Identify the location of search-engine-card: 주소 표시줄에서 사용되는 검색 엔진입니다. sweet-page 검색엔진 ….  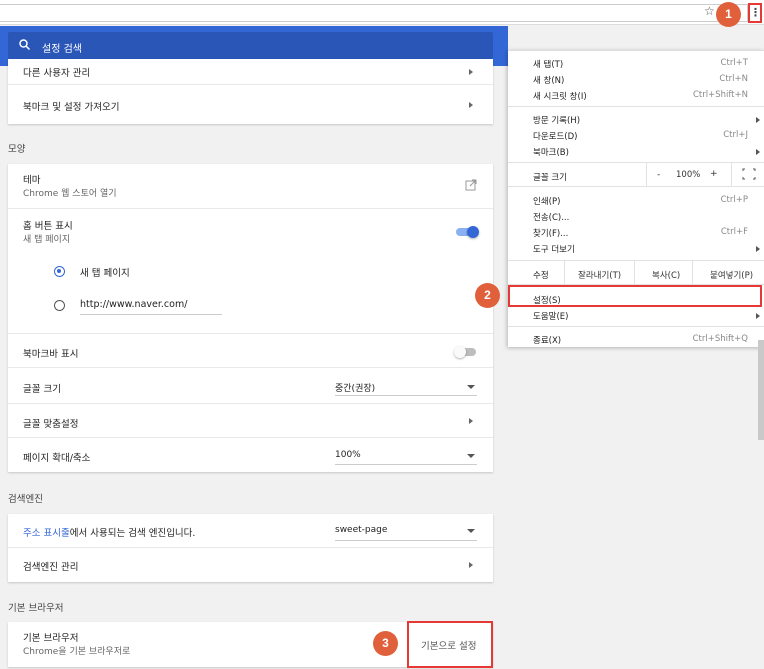
(250, 548).